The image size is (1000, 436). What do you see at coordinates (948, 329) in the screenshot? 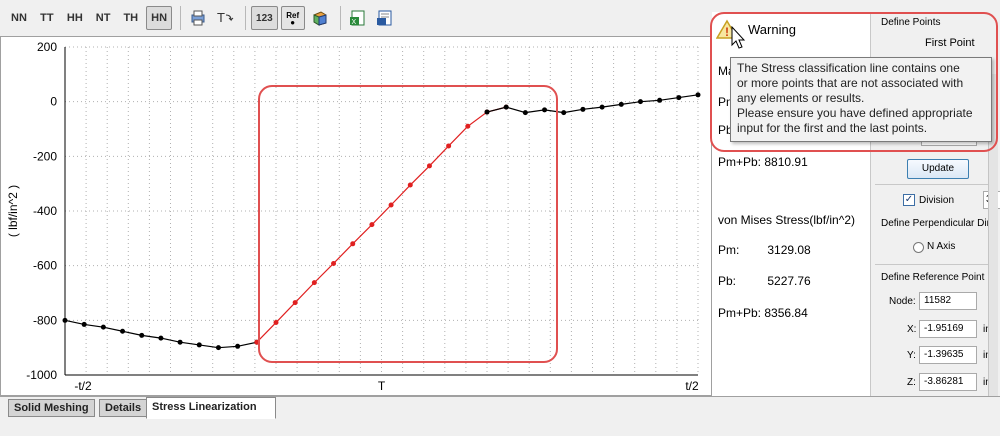
I see `x-input: -1.95169` at bounding box center [948, 329].